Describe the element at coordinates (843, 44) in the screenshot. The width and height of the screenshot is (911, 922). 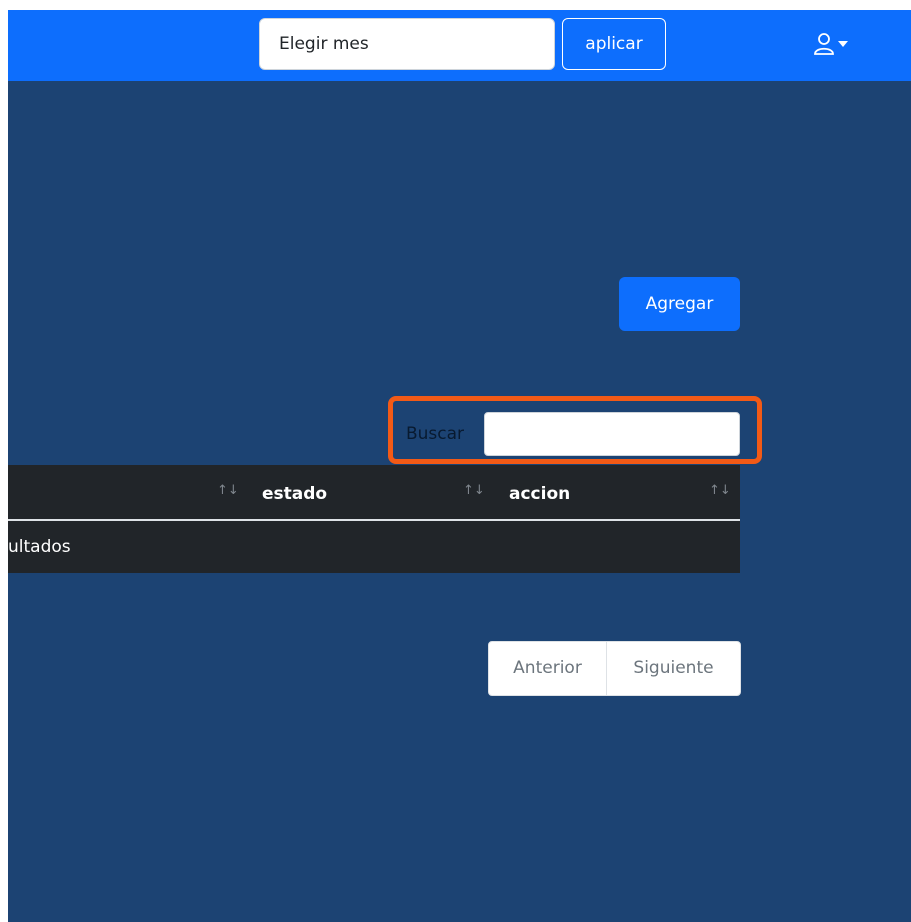
I see `caret-down-icon` at that location.